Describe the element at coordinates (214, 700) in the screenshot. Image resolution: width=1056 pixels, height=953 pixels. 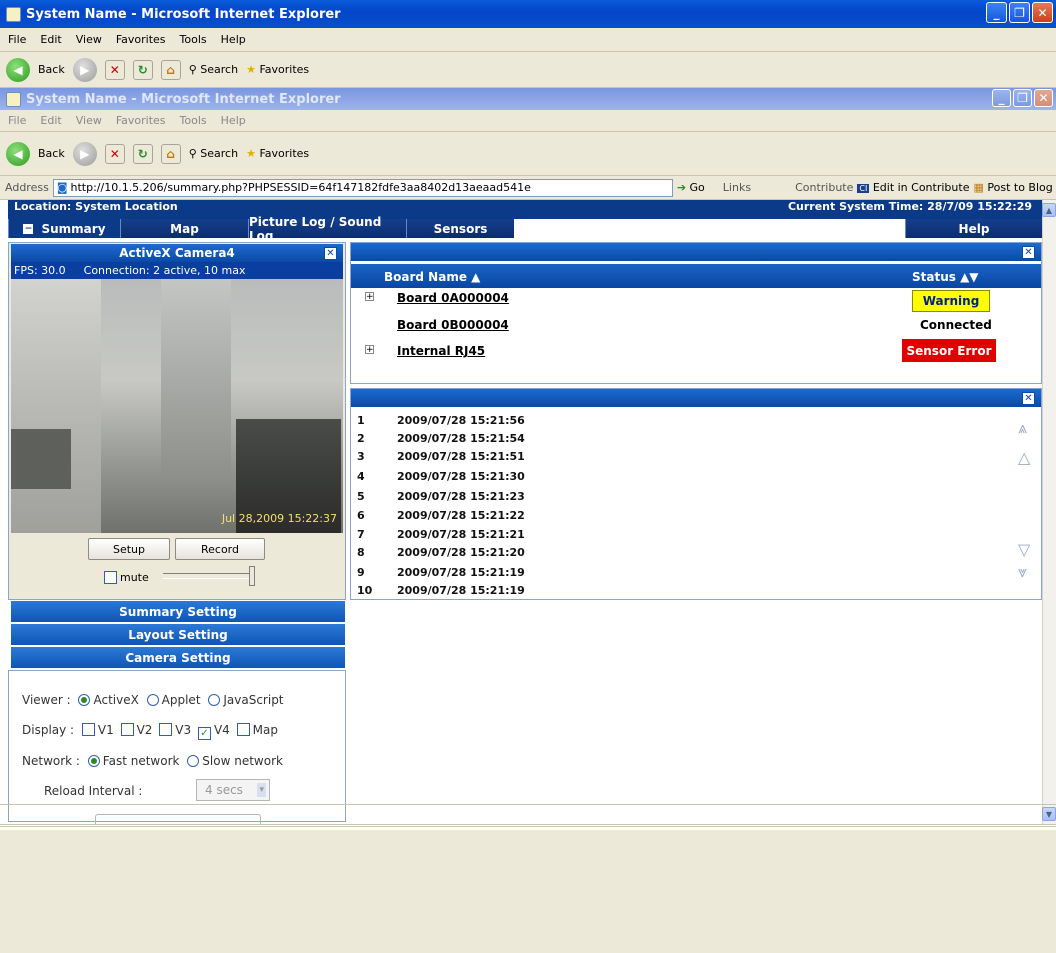
I see `radio-icon` at that location.